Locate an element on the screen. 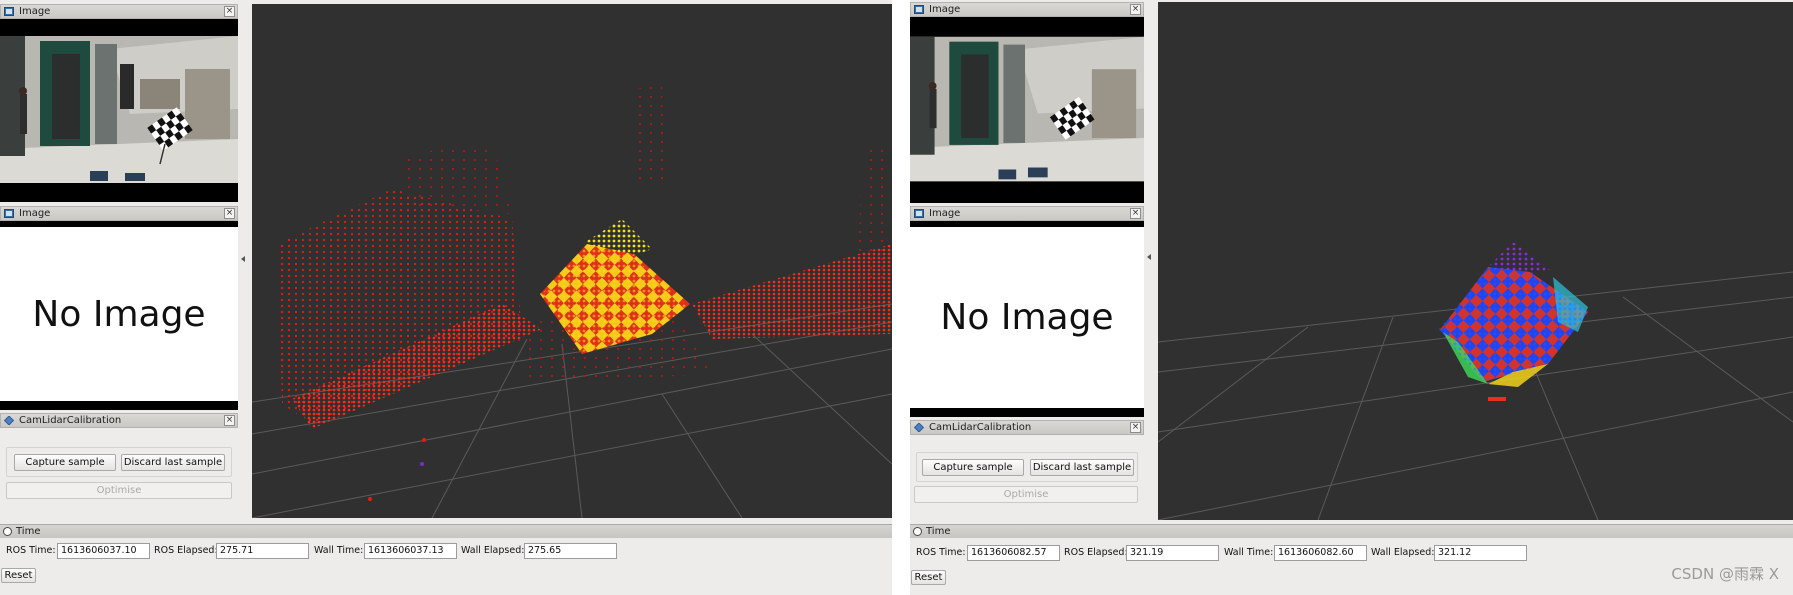  watermark: CSDN @雨霖 X is located at coordinates (1725, 574).